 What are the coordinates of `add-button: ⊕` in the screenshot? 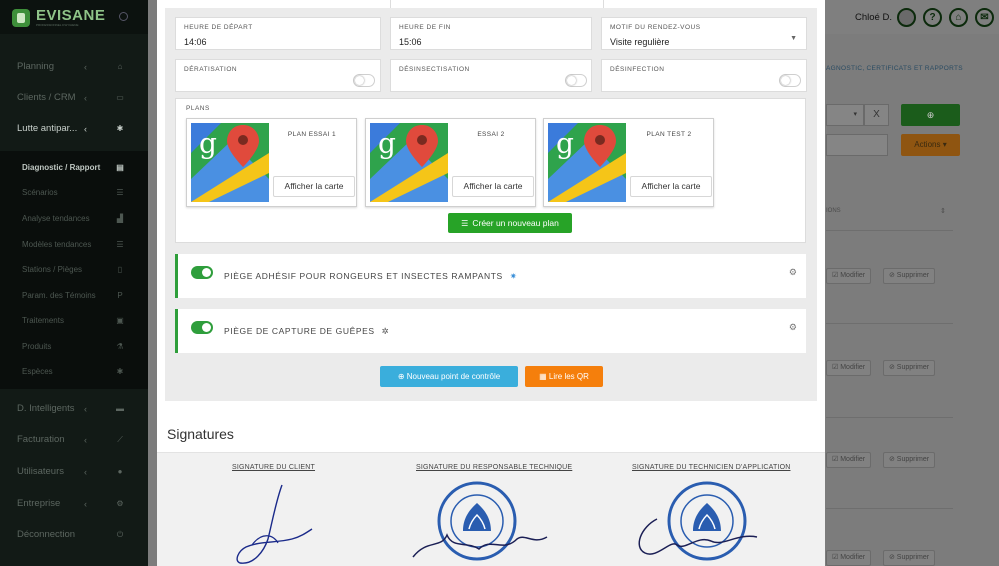 It's located at (930, 115).